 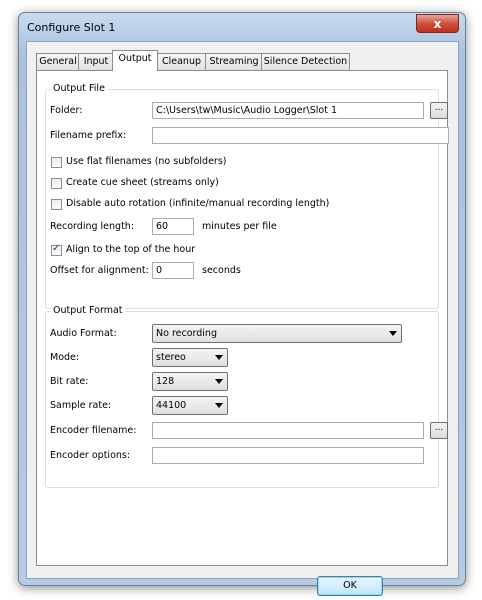 I want to click on bit-rate-select: 128, so click(x=190, y=381).